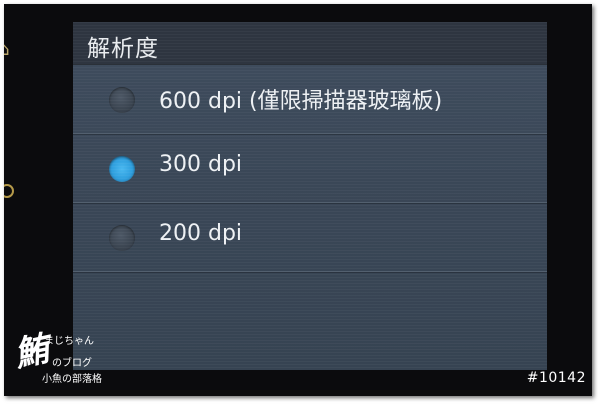 Image resolution: width=600 pixels, height=404 pixels. What do you see at coordinates (122, 238) in the screenshot?
I see `radio-button-200-dpi` at bounding box center [122, 238].